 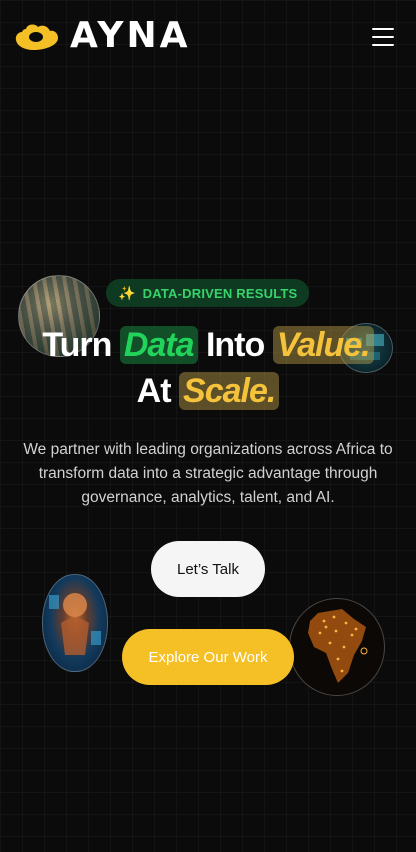 I want to click on headline-highlight-scale: Scale., so click(x=229, y=391).